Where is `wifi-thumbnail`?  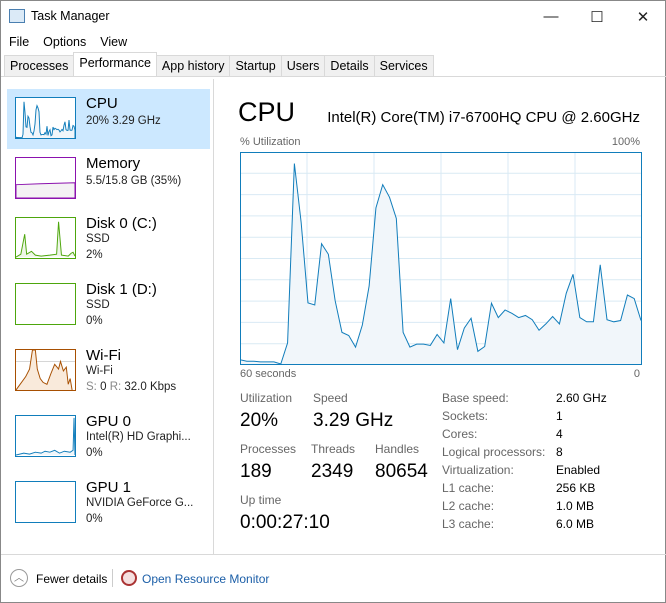 wifi-thumbnail is located at coordinates (45, 370).